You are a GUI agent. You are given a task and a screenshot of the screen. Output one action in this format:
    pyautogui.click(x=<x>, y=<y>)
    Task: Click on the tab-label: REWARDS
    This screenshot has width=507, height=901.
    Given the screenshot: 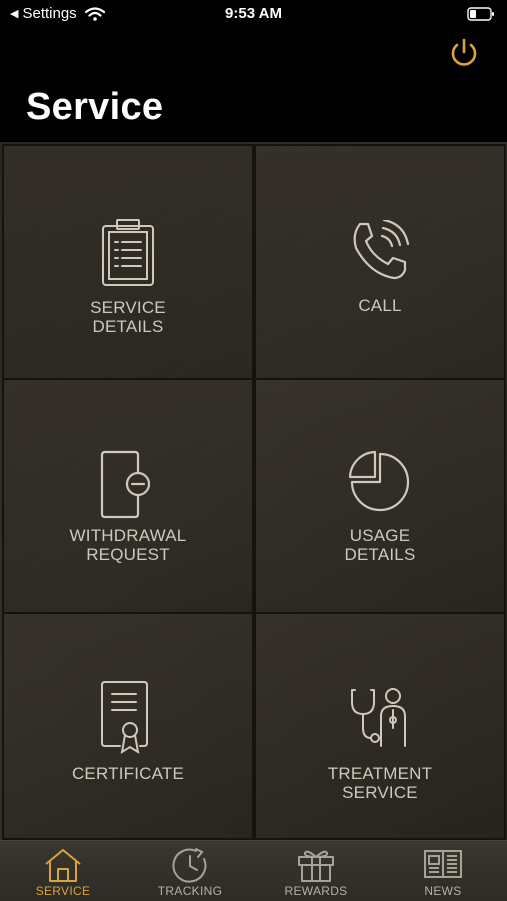 What is the action you would take?
    pyautogui.click(x=316, y=891)
    